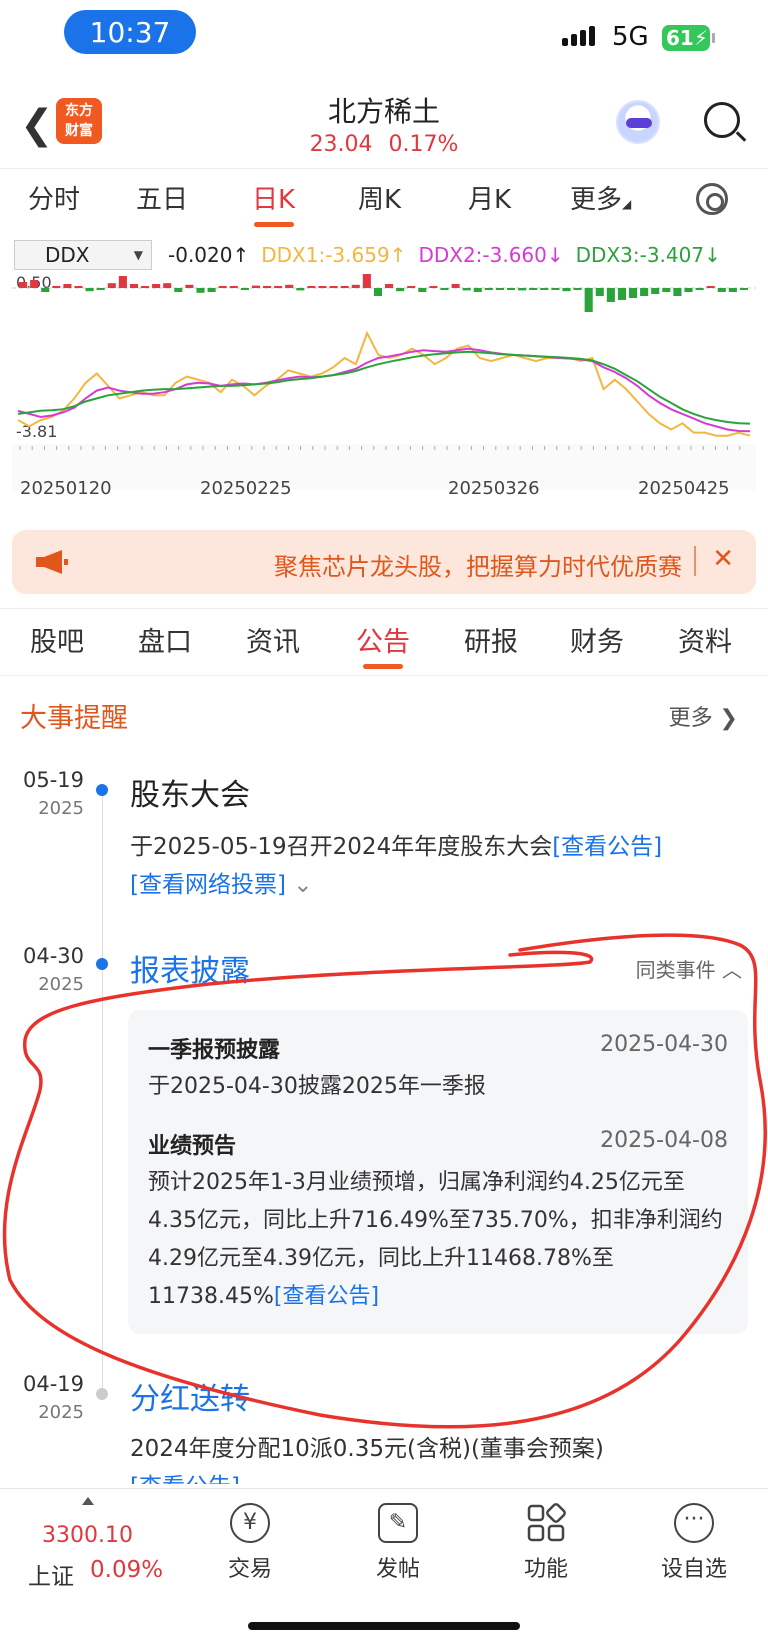 This screenshot has width=768, height=1650. I want to click on tab-profile: 资料, so click(705, 643).